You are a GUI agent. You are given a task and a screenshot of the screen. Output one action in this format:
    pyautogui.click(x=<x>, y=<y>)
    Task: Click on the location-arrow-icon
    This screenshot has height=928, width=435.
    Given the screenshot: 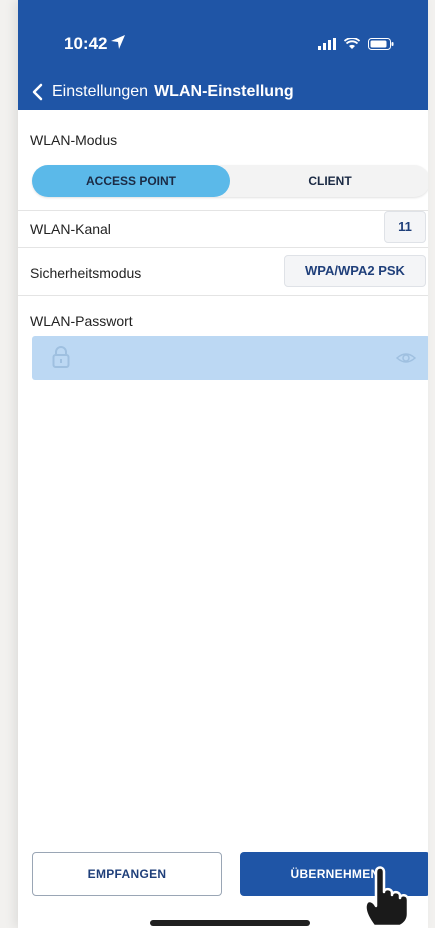 What is the action you would take?
    pyautogui.click(x=118, y=42)
    